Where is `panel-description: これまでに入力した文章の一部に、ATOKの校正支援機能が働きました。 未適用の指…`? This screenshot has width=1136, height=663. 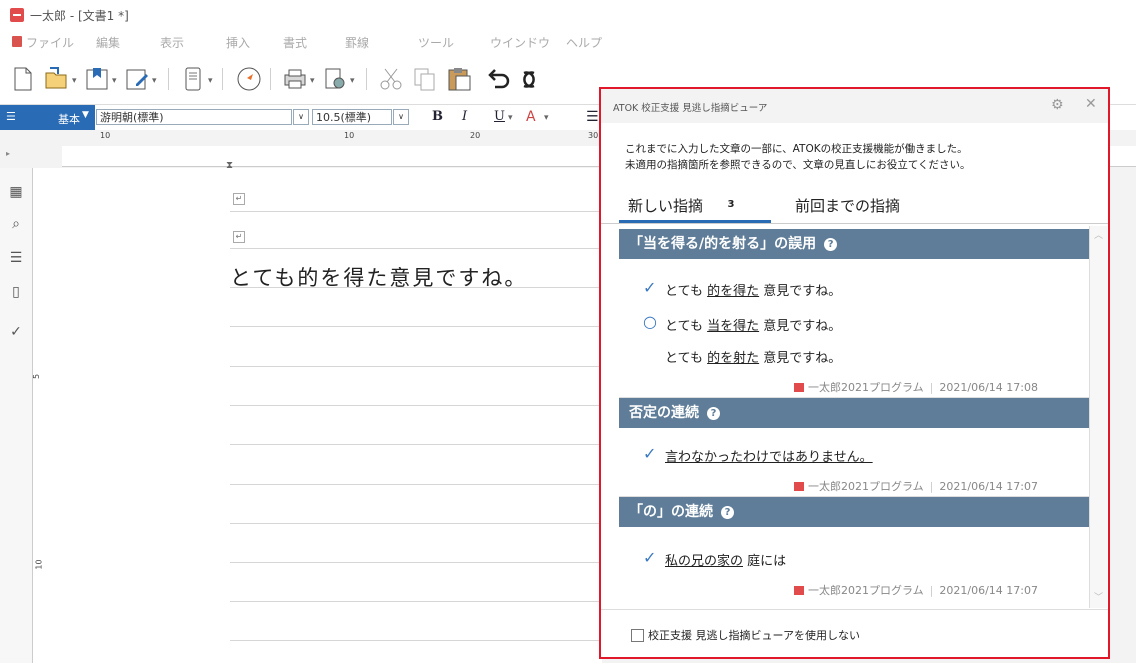
panel-description: これまでに入力した文章の一部に、ATOKの校正支援機能が働きました。 未適用の指… is located at coordinates (798, 157).